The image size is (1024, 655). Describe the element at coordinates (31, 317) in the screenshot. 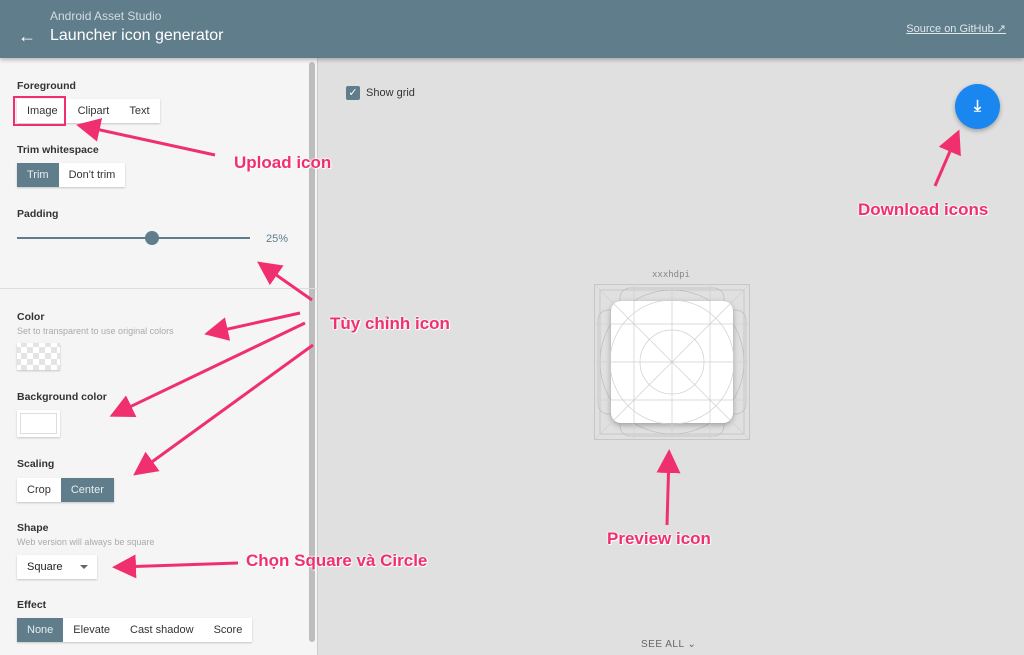

I see `color-label: Color` at that location.